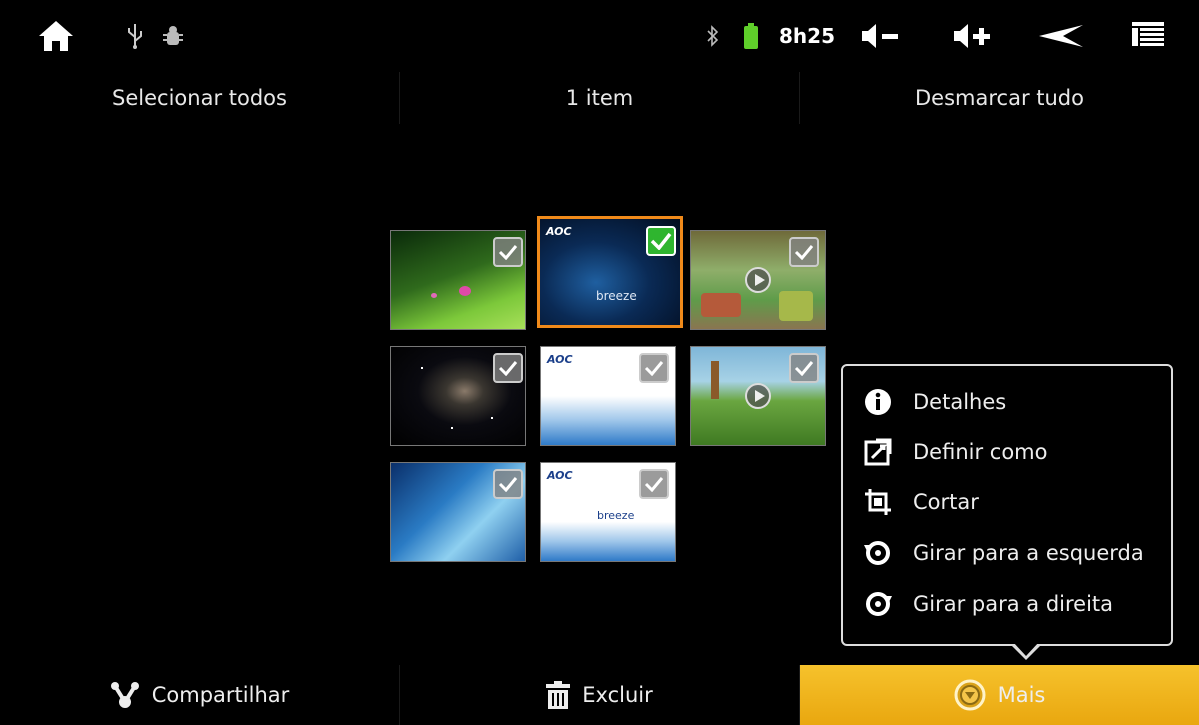 The width and height of the screenshot is (1199, 725). I want to click on menu-item-details: Detalhes, so click(934, 402).